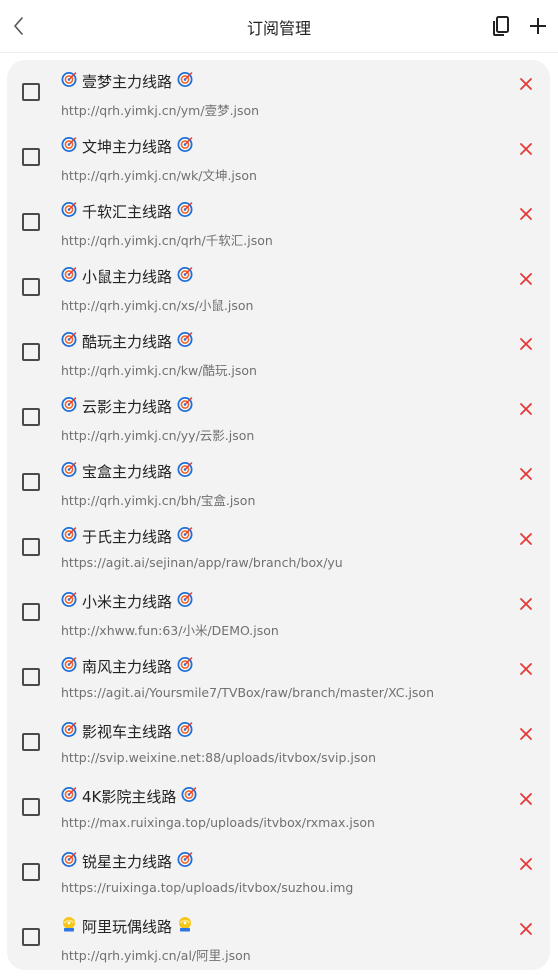 Image resolution: width=558 pixels, height=977 pixels. I want to click on subscription-row-9: 小米主力线路 http://xhww.fun:63/小米/DEMO.json, so click(278, 612).